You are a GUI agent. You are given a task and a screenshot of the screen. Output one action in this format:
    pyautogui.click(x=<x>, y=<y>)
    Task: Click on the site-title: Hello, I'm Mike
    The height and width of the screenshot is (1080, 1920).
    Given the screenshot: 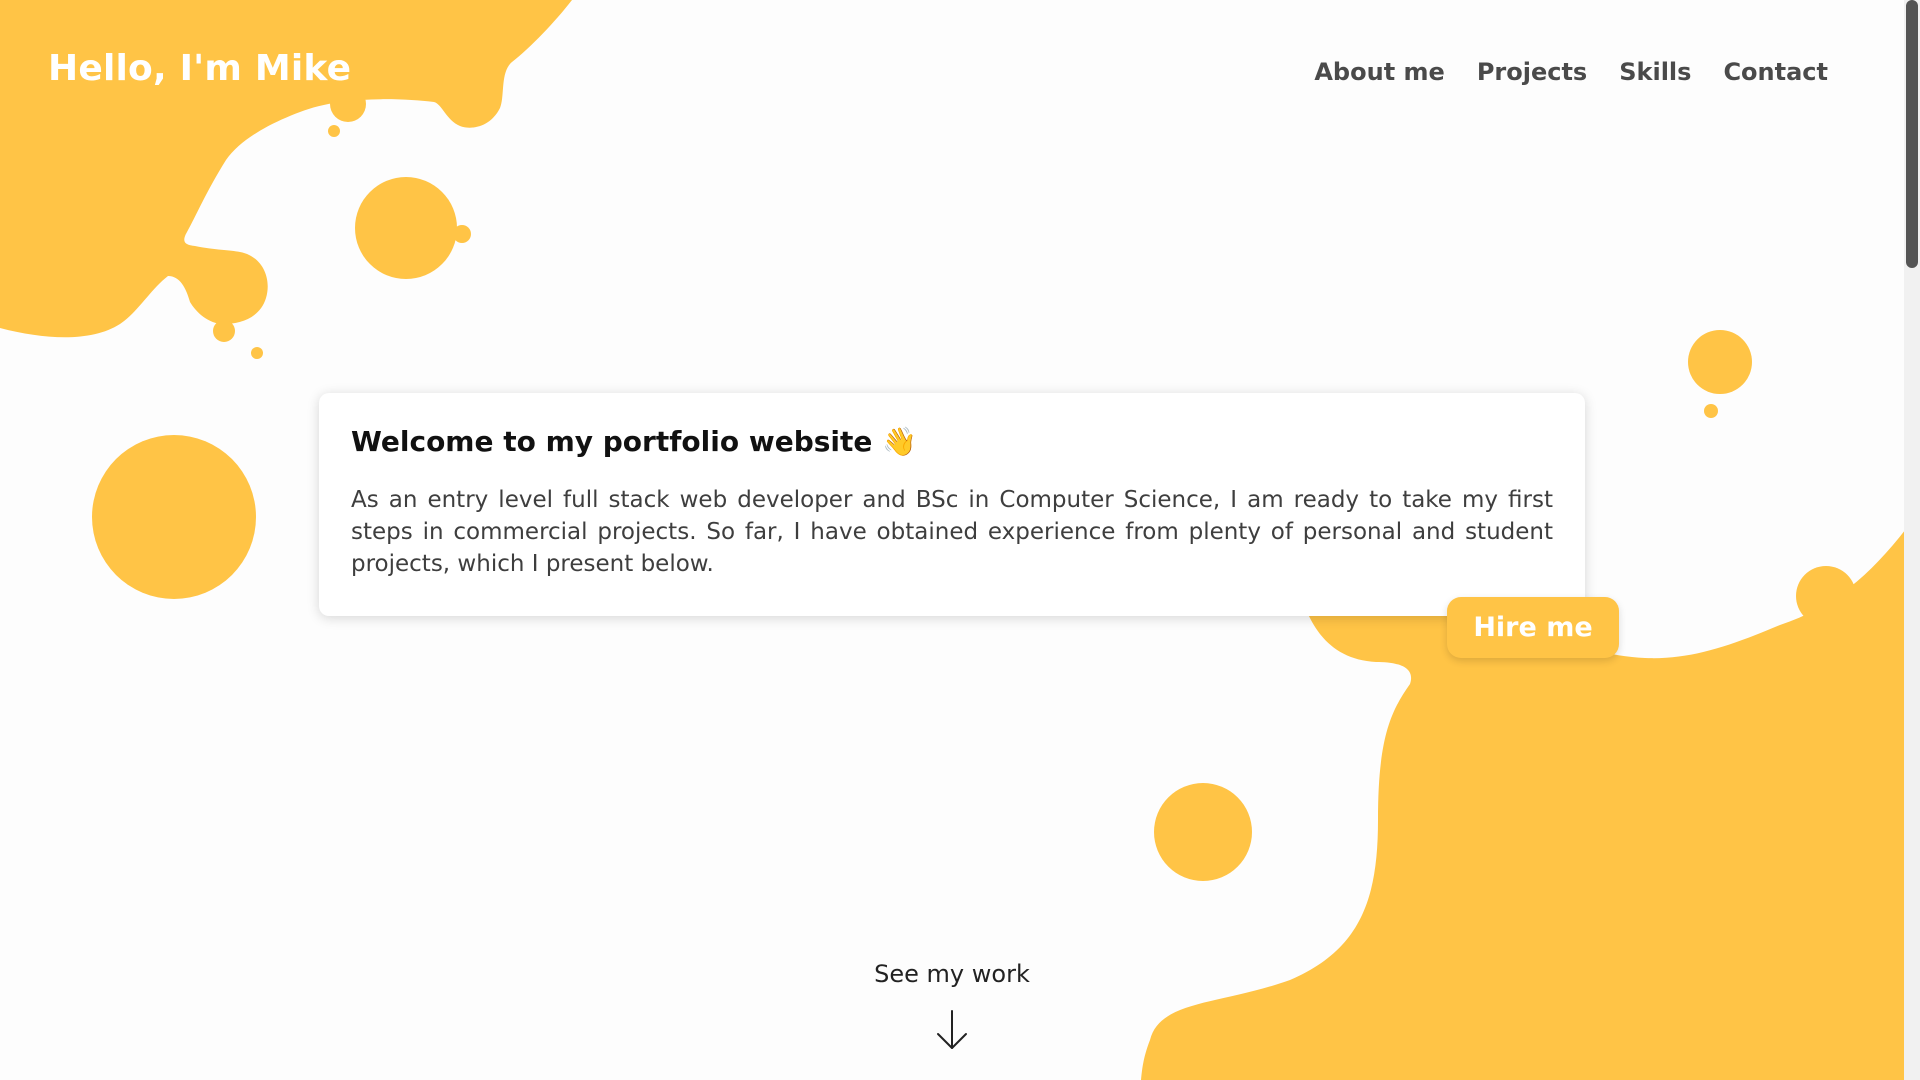 What is the action you would take?
    pyautogui.click(x=200, y=68)
    